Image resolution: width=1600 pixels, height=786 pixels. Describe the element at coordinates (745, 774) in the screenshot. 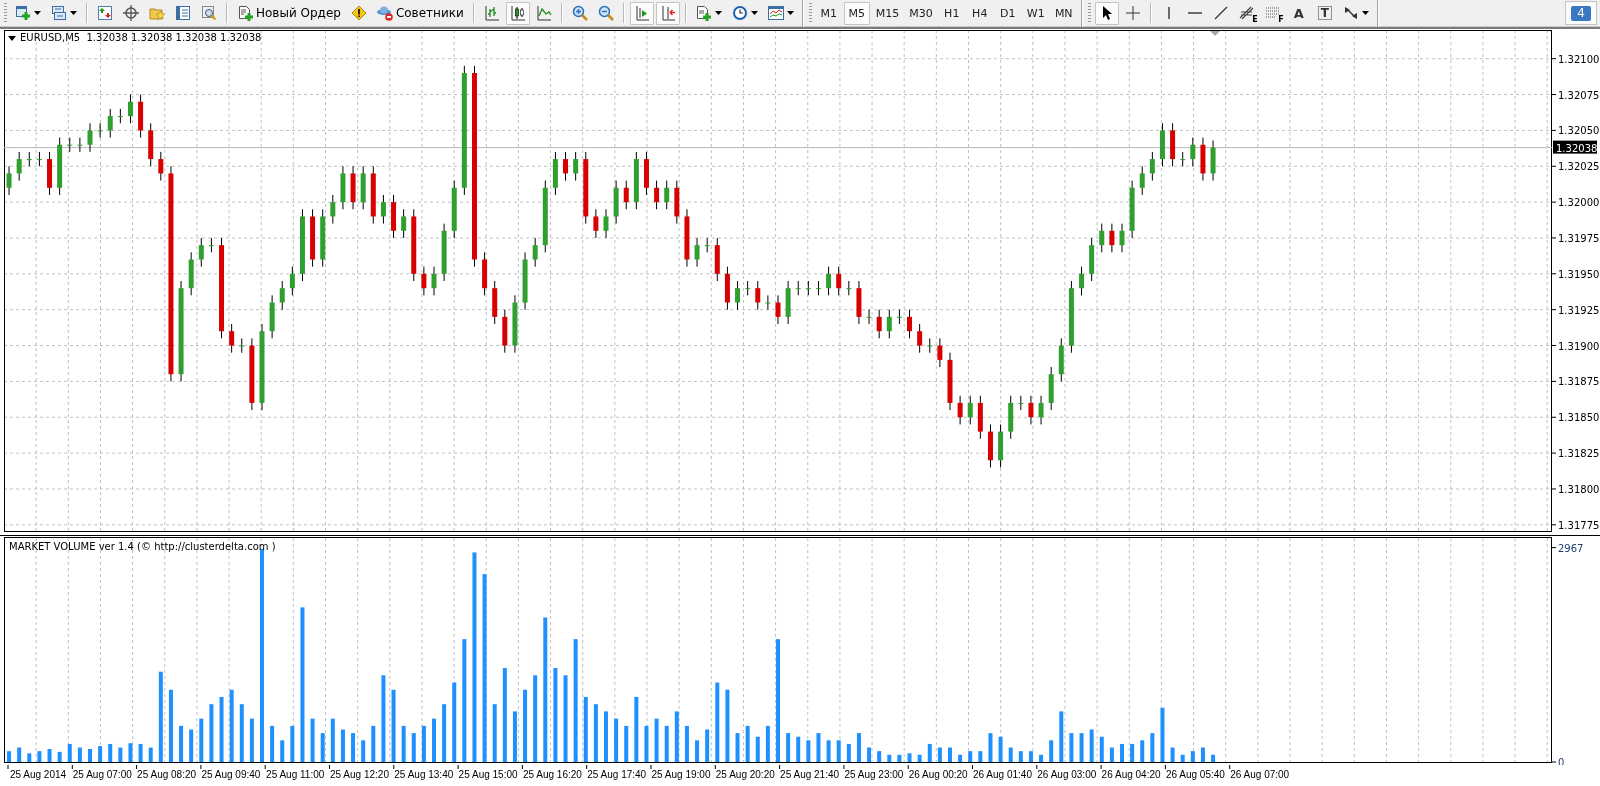

I see `time-axis-label: 25 Aug 20:20` at that location.